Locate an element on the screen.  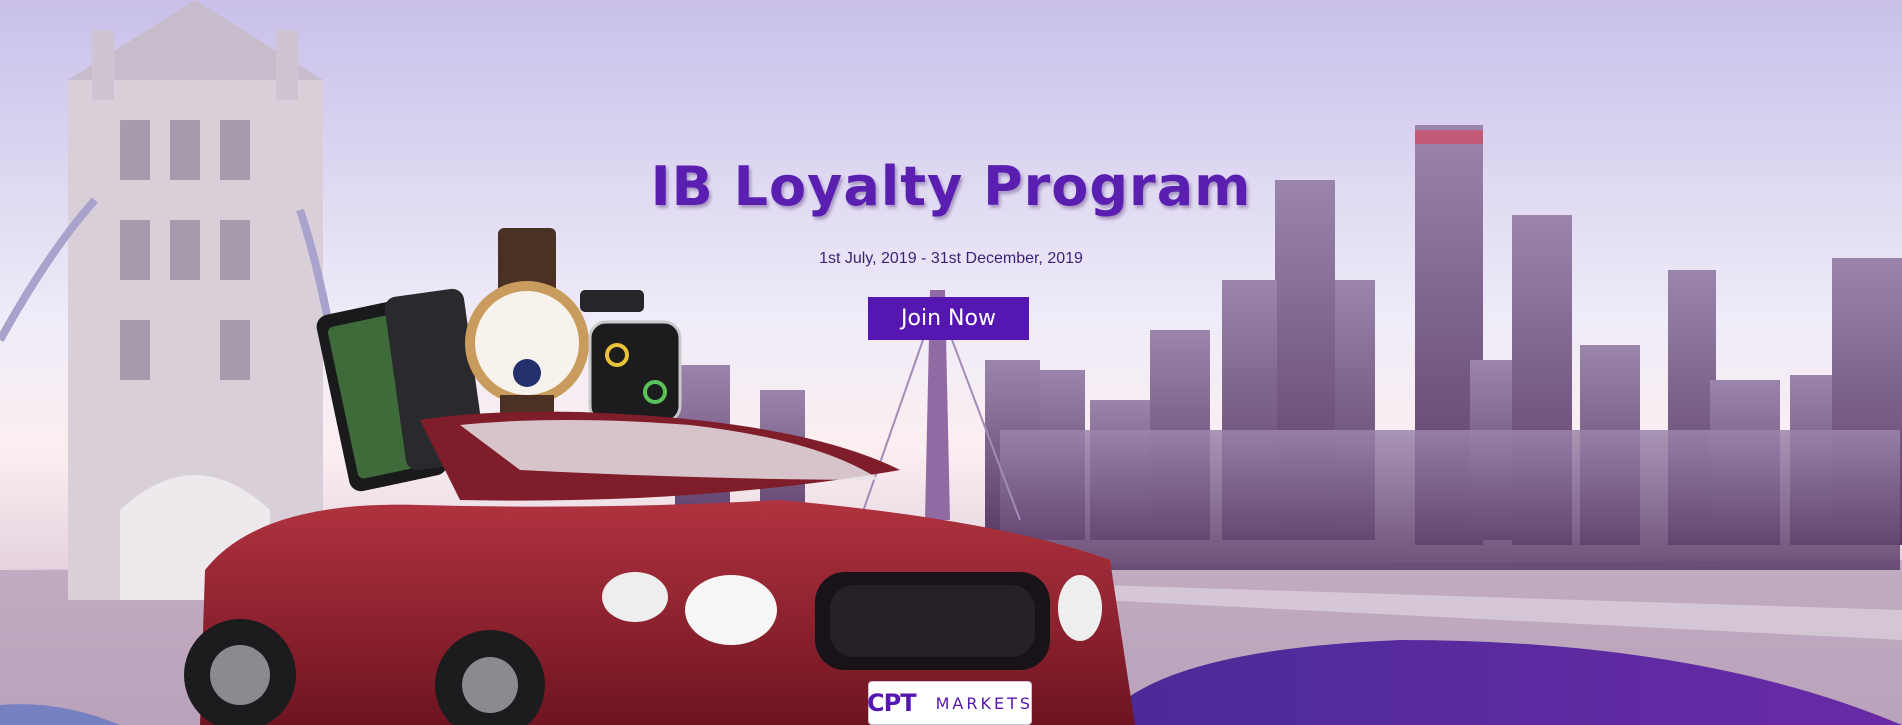
logo-mark: CPT is located at coordinates (892, 703).